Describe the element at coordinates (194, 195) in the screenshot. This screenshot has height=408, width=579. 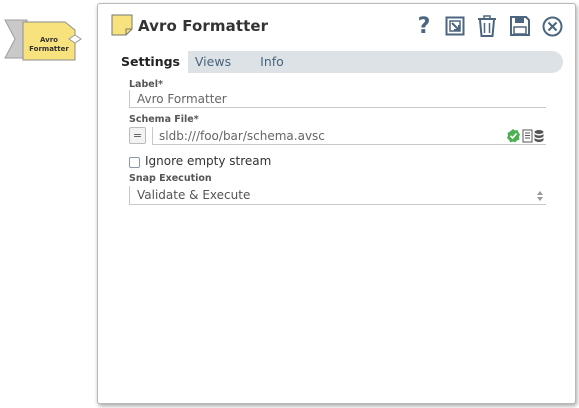
I see `snap-execution-value: Validate & Execute` at that location.